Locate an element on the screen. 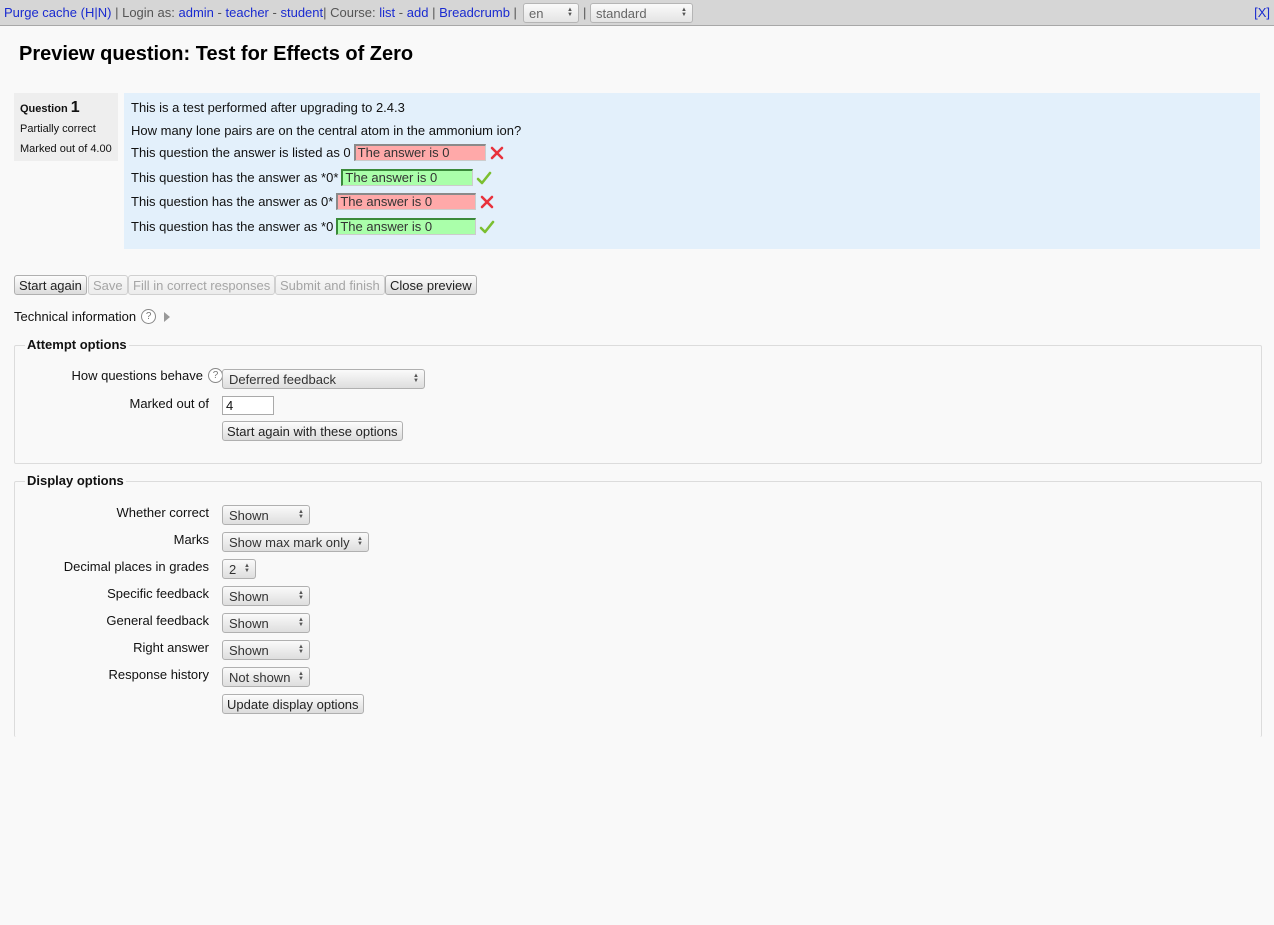  close-preview-button: Close preview is located at coordinates (431, 285).